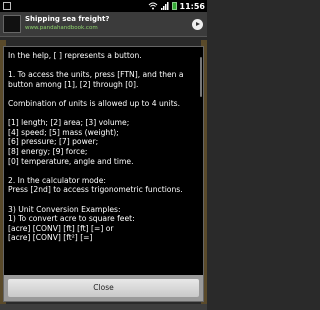 This screenshot has height=310, width=320. What do you see at coordinates (50, 238) in the screenshot?
I see `help-line: [acre] [CONV] [ft²] [=]` at bounding box center [50, 238].